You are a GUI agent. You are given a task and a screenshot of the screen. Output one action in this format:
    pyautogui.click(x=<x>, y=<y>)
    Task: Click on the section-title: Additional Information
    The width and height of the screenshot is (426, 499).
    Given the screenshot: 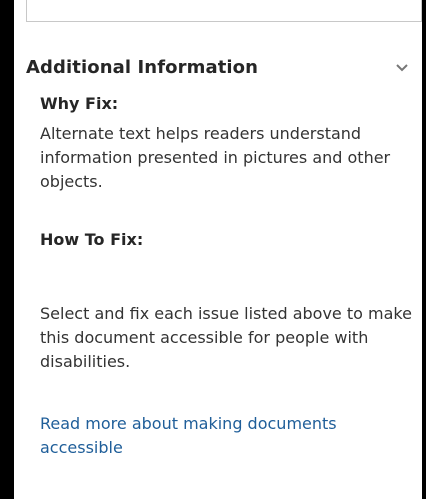 What is the action you would take?
    pyautogui.click(x=142, y=67)
    